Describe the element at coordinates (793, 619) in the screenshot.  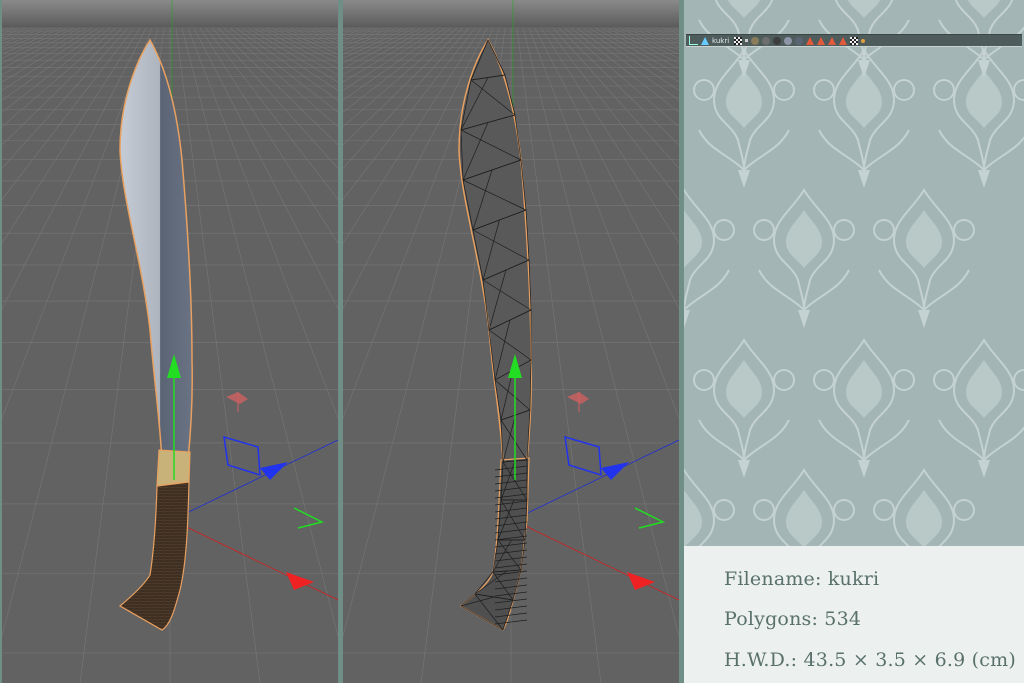
I see `polygon-count-text: Polygons: 534` at that location.